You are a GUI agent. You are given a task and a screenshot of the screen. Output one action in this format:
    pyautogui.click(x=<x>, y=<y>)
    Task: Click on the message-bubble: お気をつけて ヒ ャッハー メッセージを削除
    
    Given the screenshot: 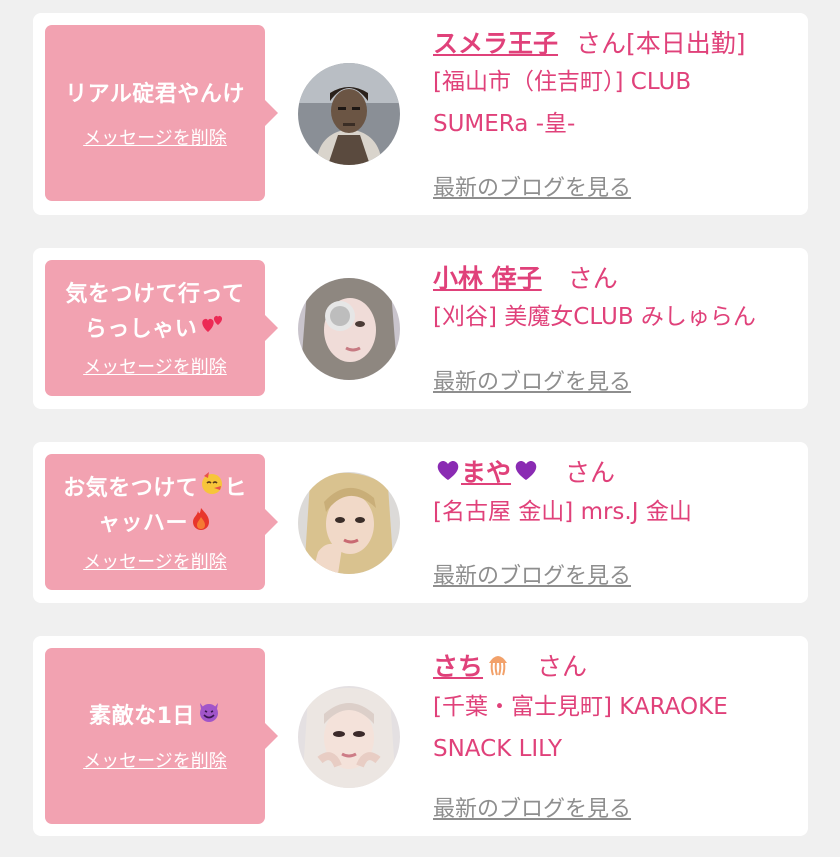 What is the action you would take?
    pyautogui.click(x=161, y=522)
    